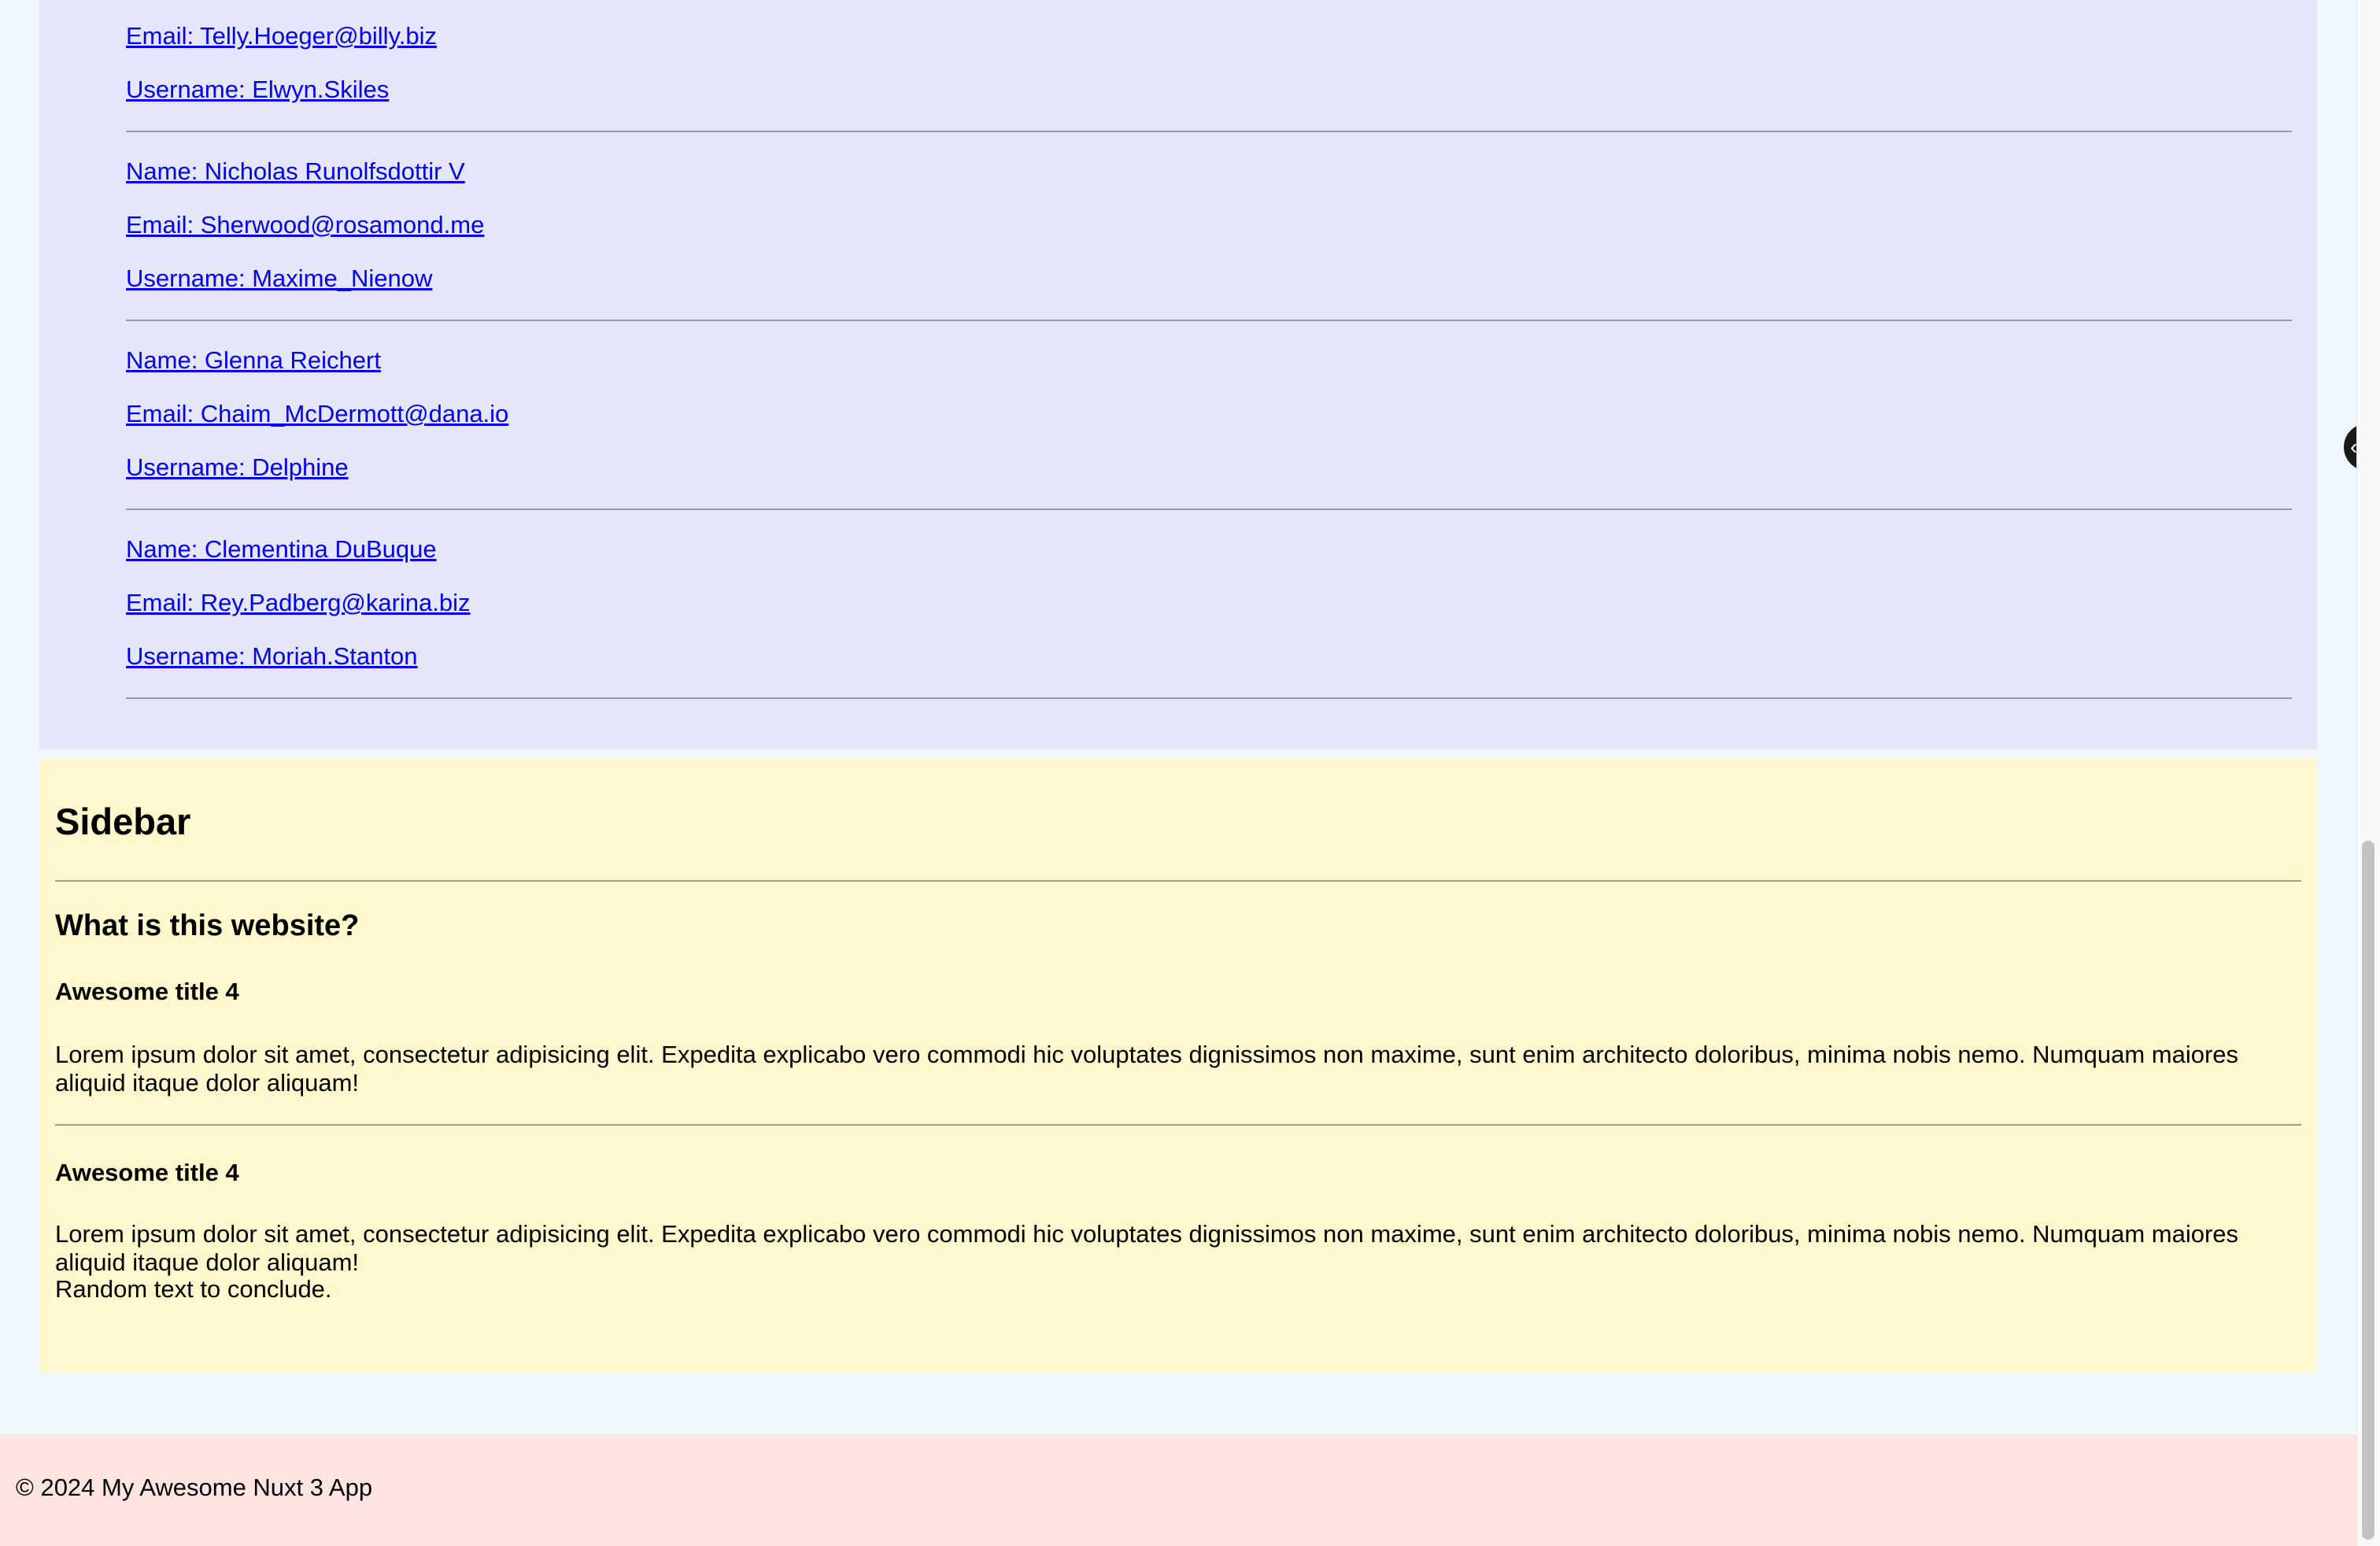 The image size is (2380, 1546). Describe the element at coordinates (2368, 773) in the screenshot. I see `vertical-scrollbar` at that location.